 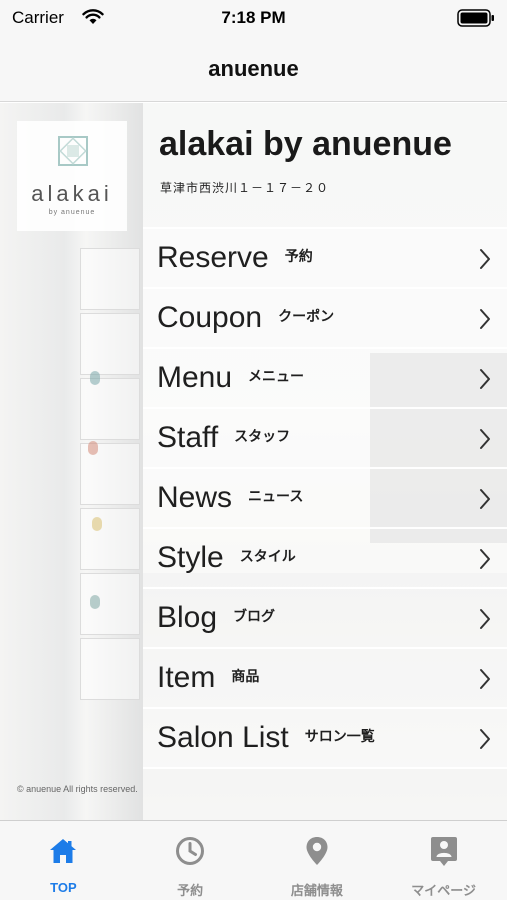 I want to click on menu-item-coupon: Coupon クーポン, so click(x=325, y=319).